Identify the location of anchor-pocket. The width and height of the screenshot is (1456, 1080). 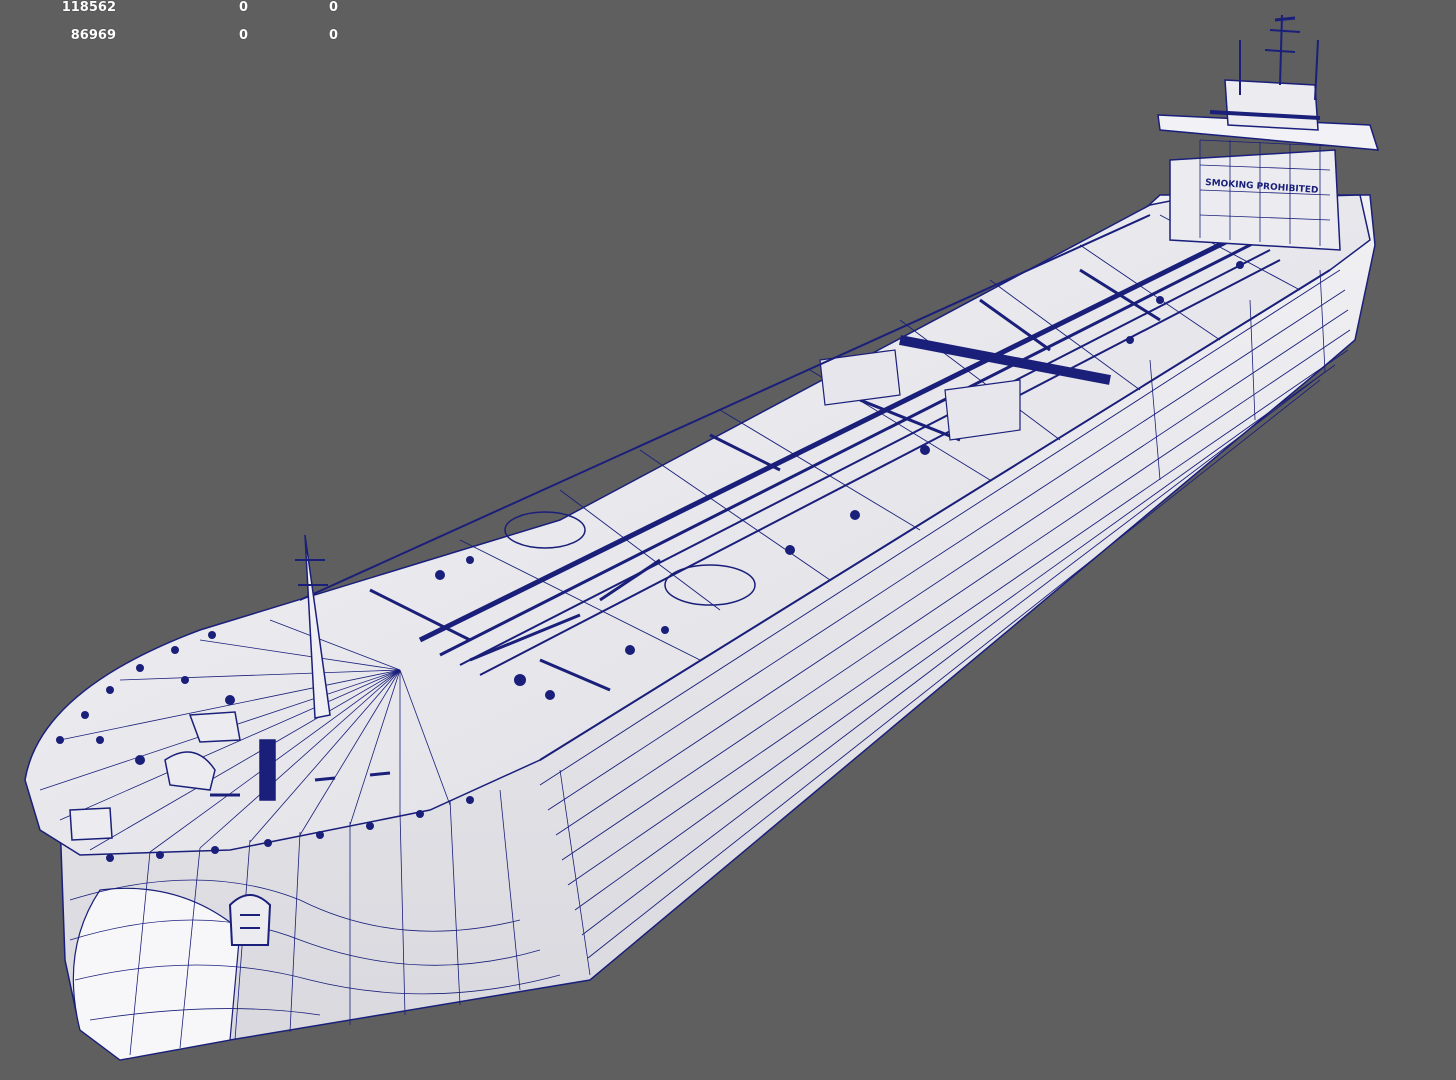
(250, 920).